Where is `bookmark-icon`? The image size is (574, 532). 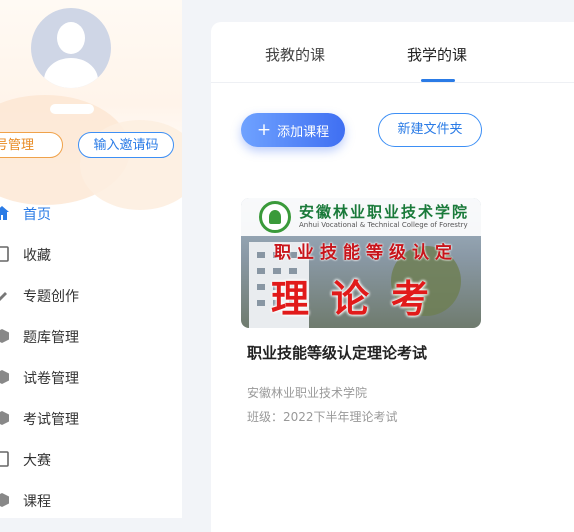 bookmark-icon is located at coordinates (4, 254).